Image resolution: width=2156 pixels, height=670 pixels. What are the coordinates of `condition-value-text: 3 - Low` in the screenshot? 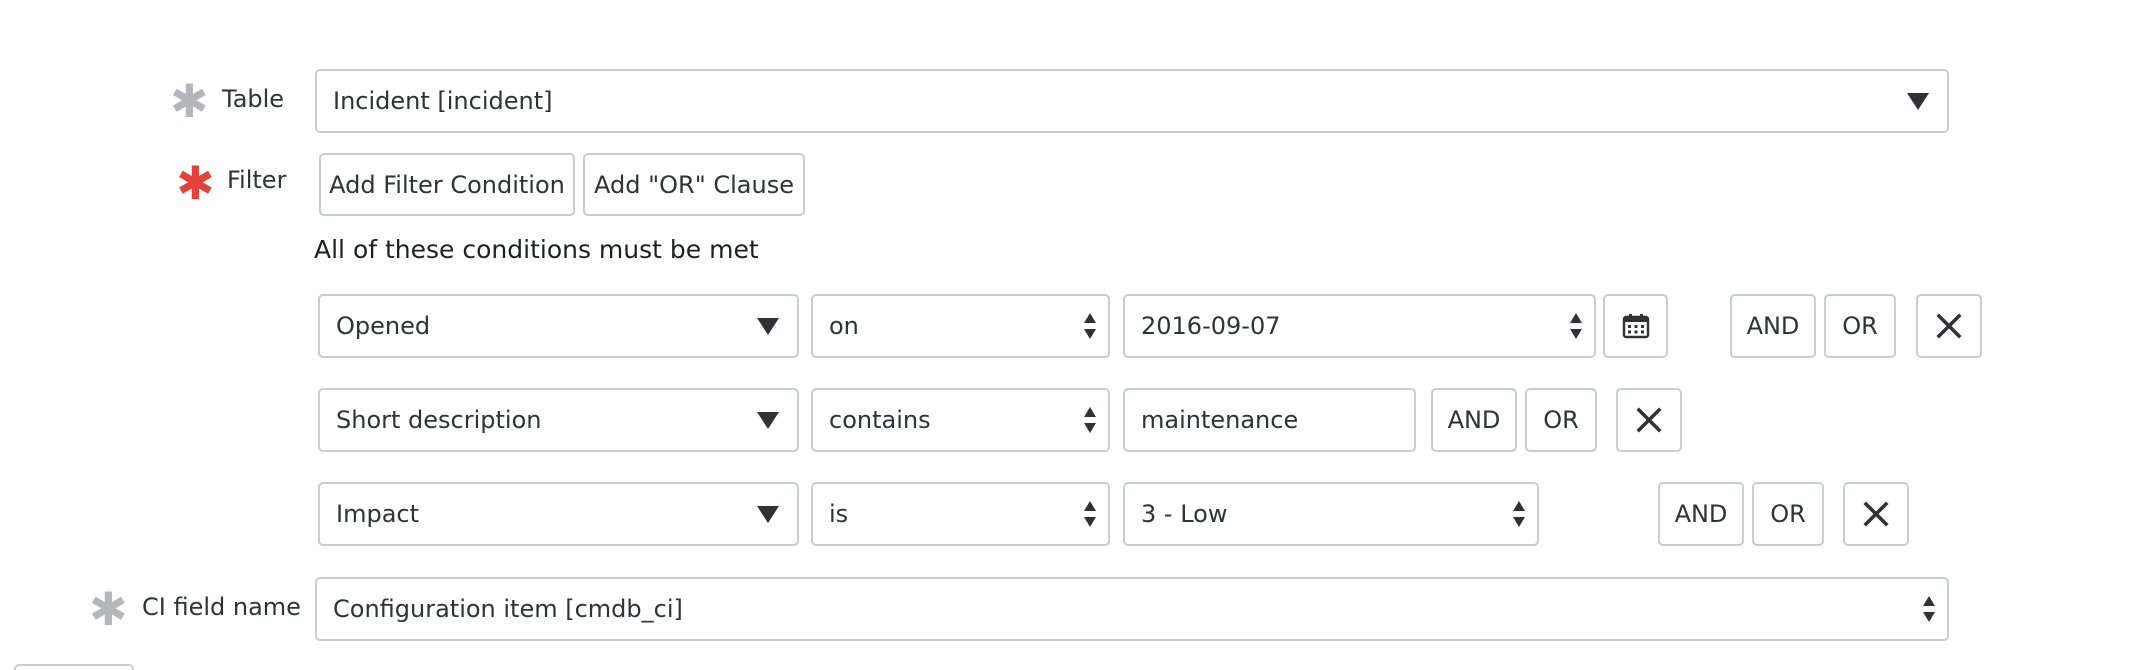 It's located at (1184, 514).